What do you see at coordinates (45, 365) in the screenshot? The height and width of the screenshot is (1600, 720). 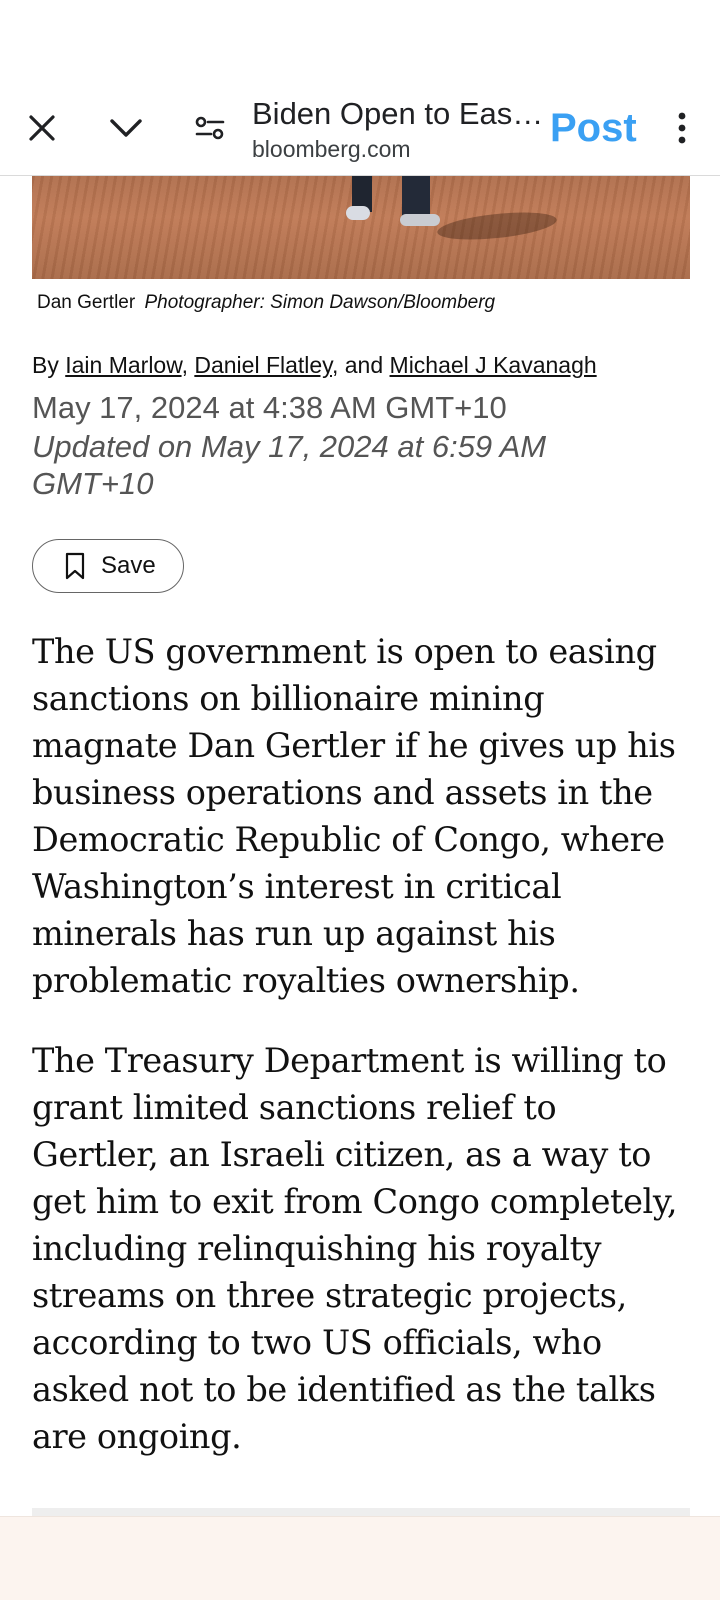 I see `byline-prefix: By` at bounding box center [45, 365].